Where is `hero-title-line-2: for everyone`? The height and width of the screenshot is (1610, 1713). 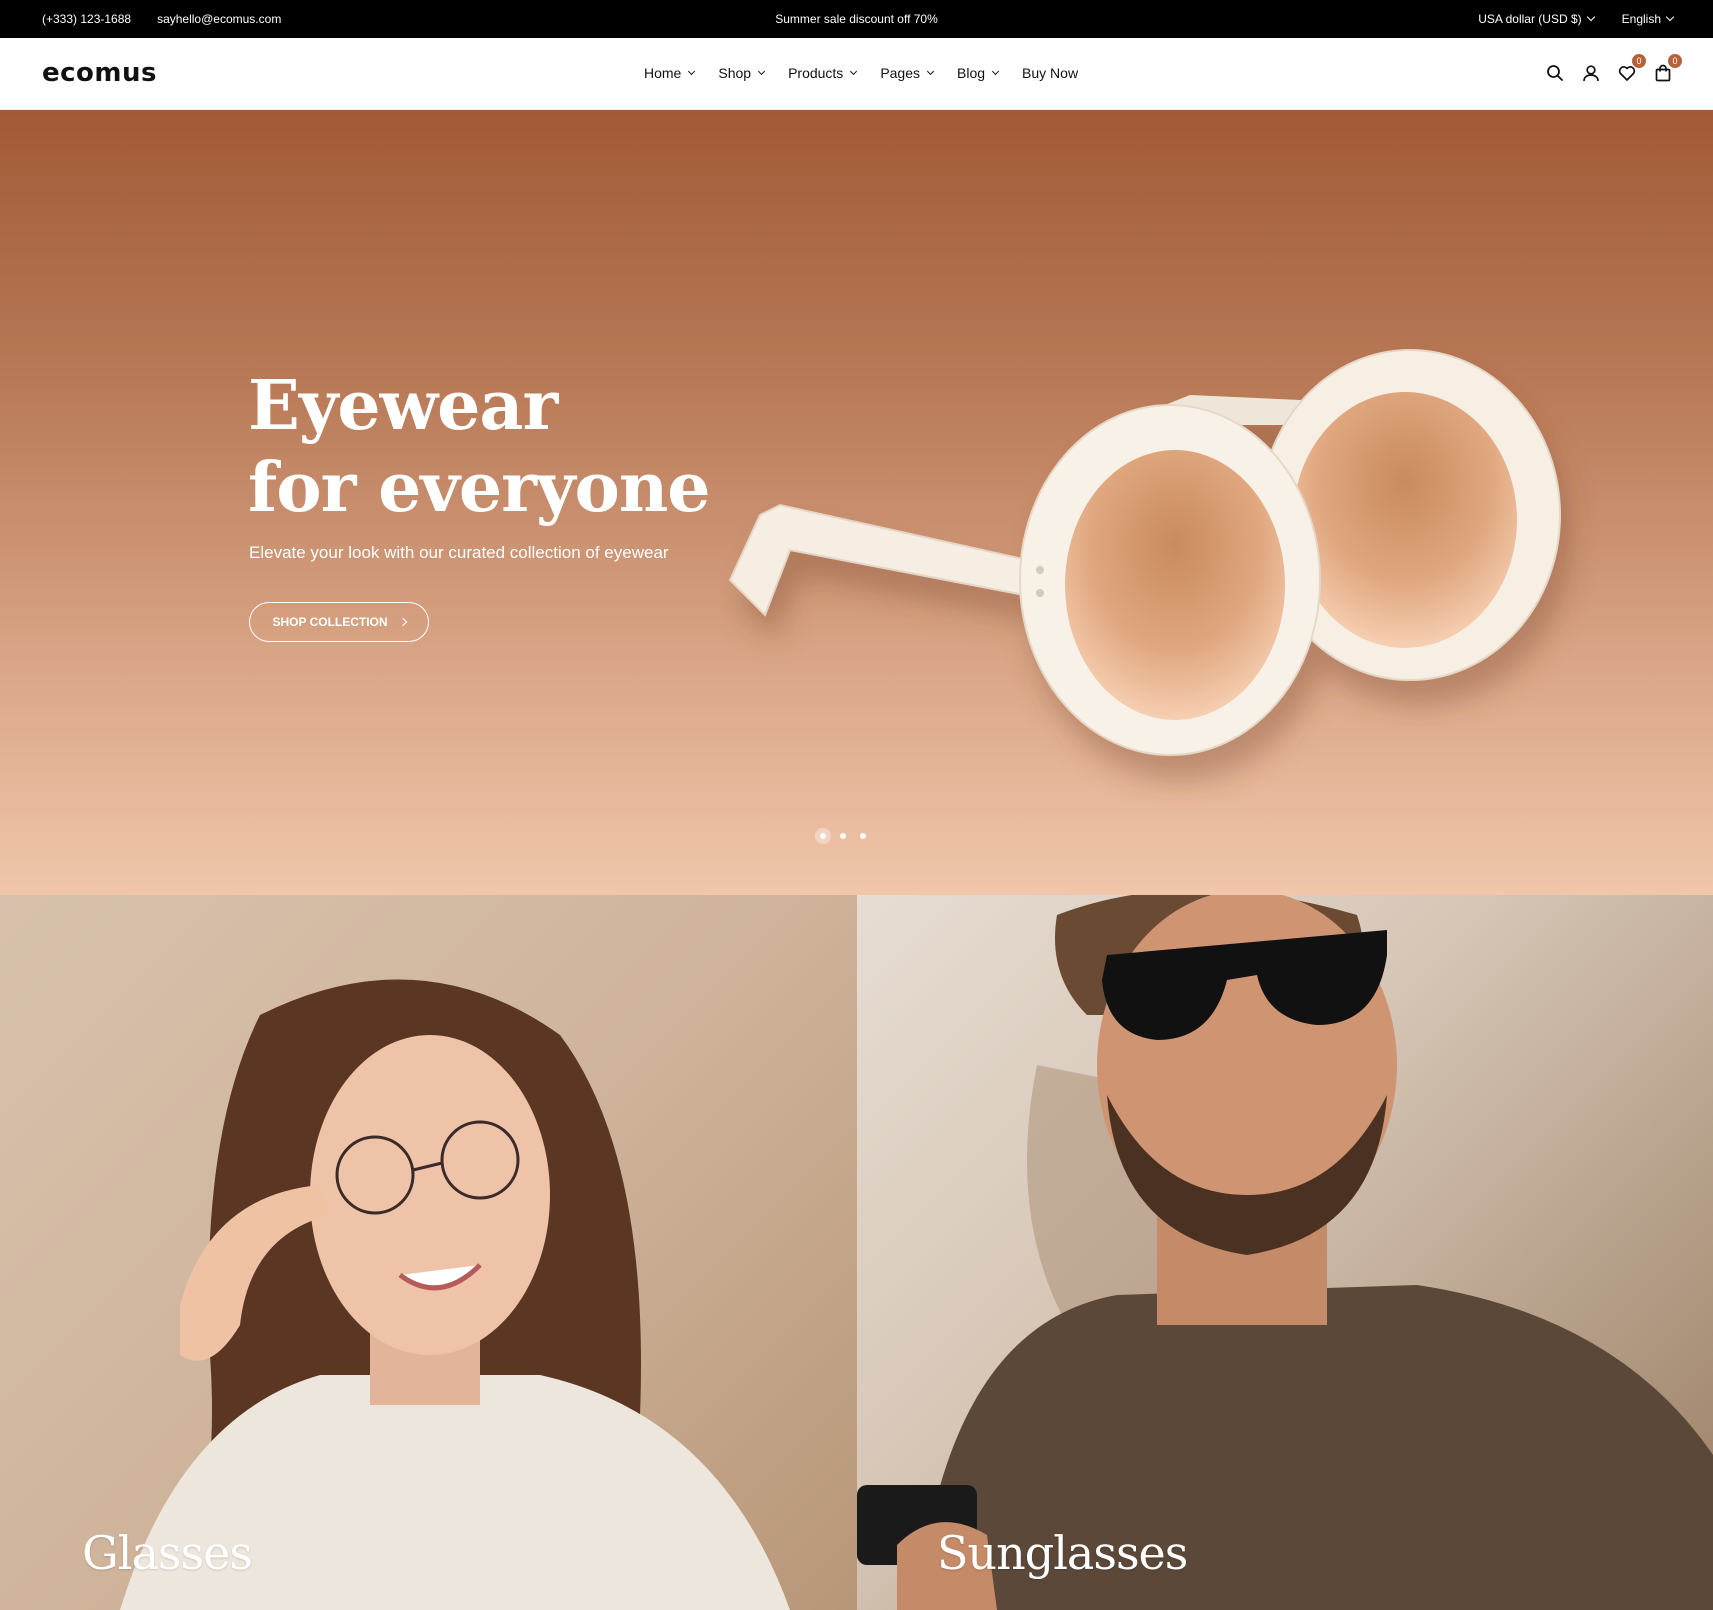 hero-title-line-2: for everyone is located at coordinates (479, 488).